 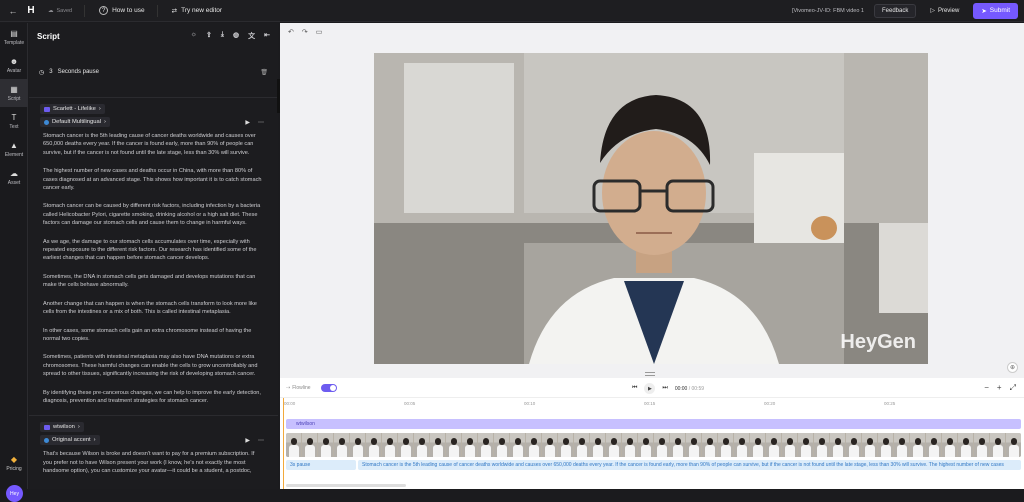 What do you see at coordinates (251, 36) in the screenshot?
I see `translate-icon: 文` at bounding box center [251, 36].